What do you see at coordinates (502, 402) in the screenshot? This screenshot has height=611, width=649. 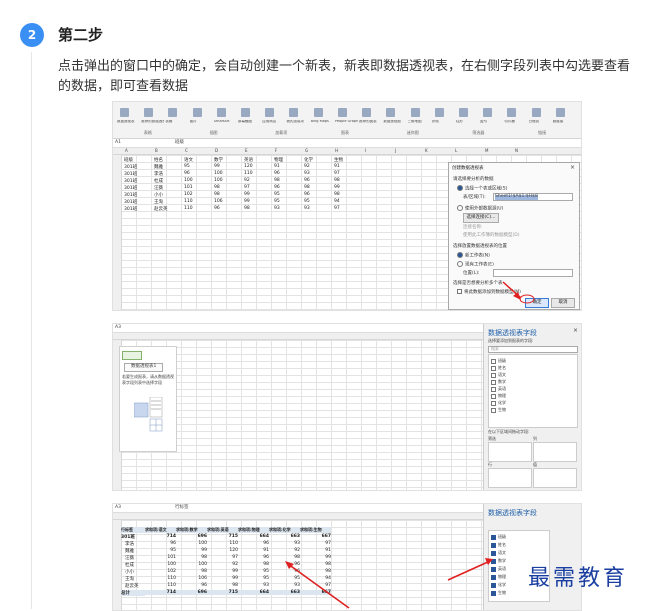 I see `field-label: 化学` at bounding box center [502, 402].